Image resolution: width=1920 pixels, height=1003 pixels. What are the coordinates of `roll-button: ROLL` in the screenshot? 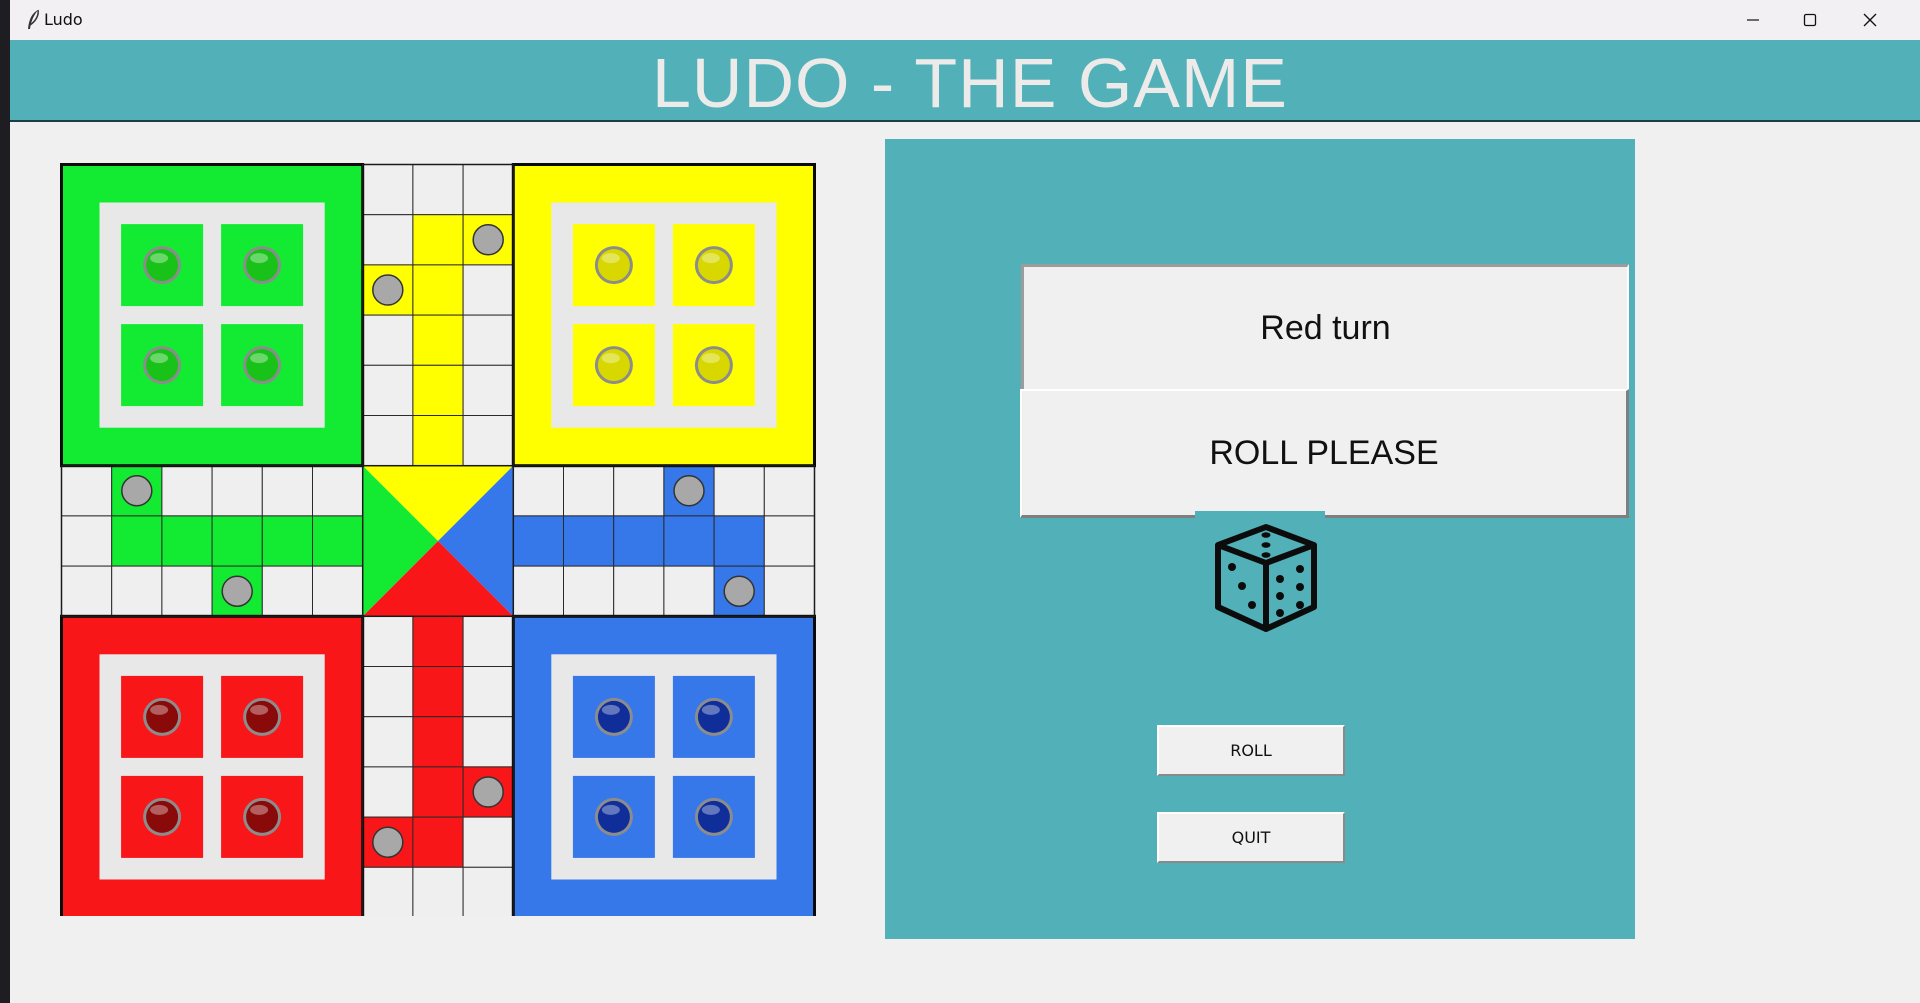 It's located at (1251, 750).